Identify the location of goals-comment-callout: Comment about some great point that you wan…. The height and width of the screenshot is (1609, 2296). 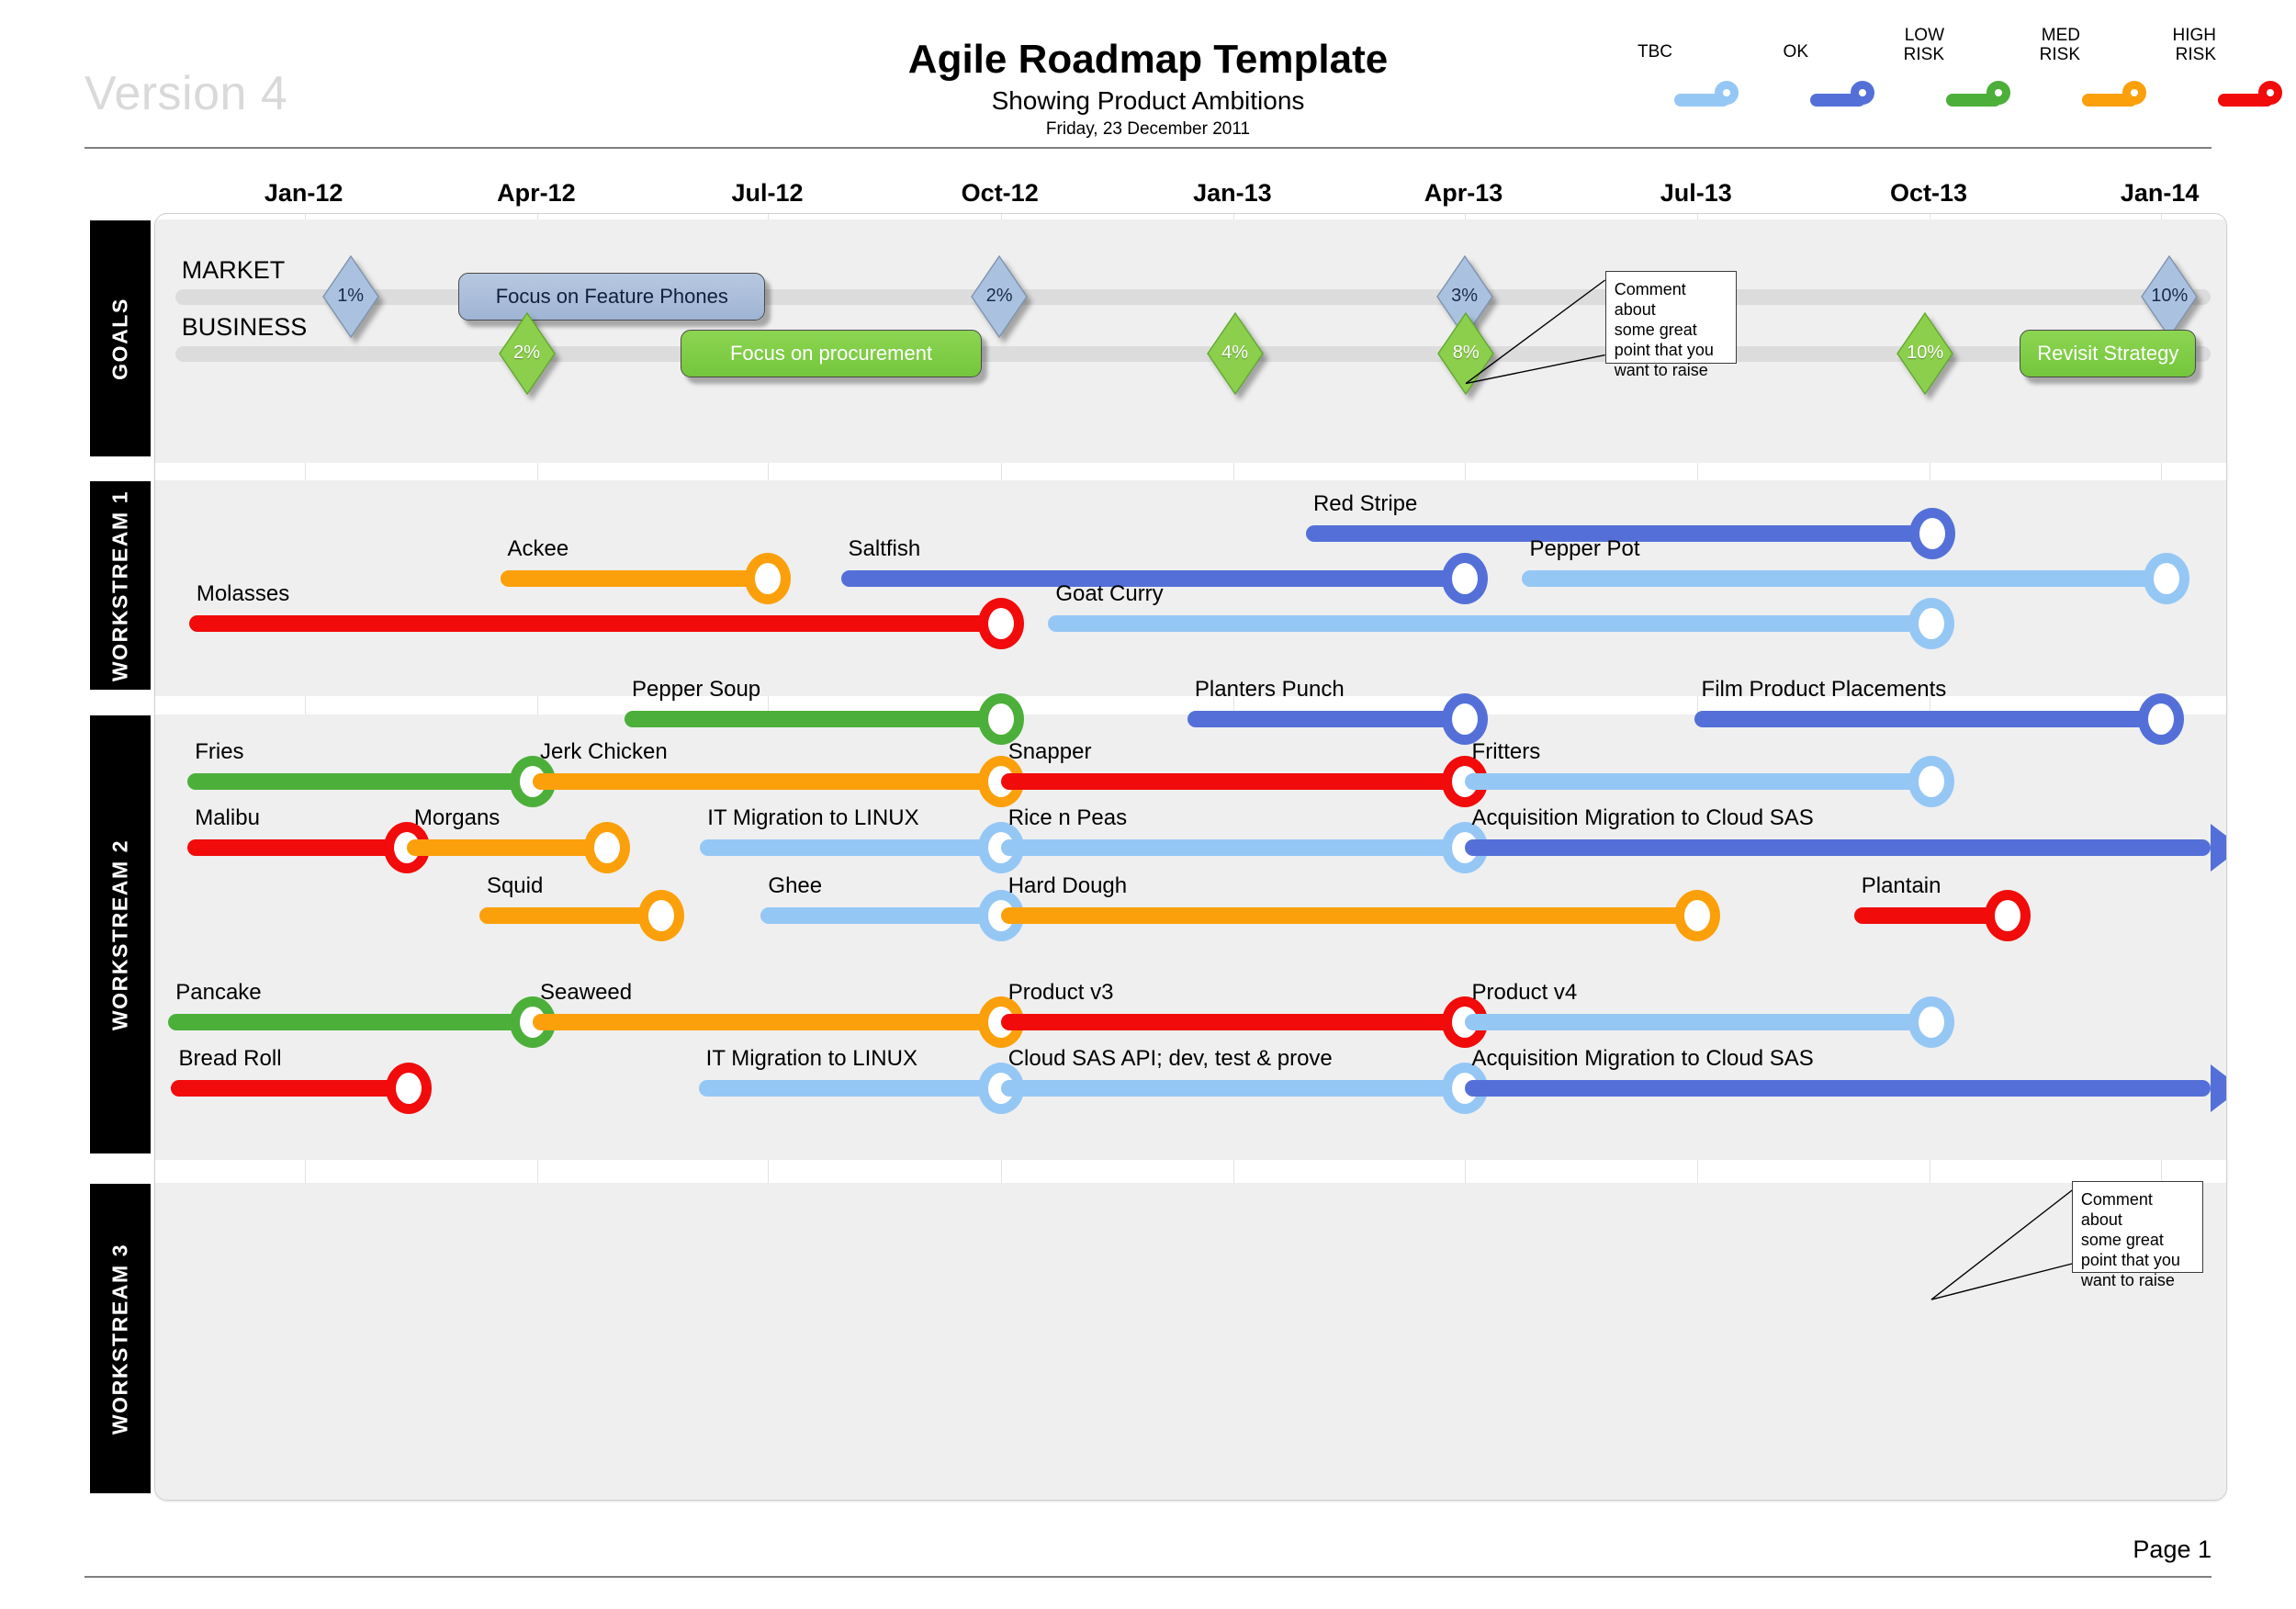
(1671, 324).